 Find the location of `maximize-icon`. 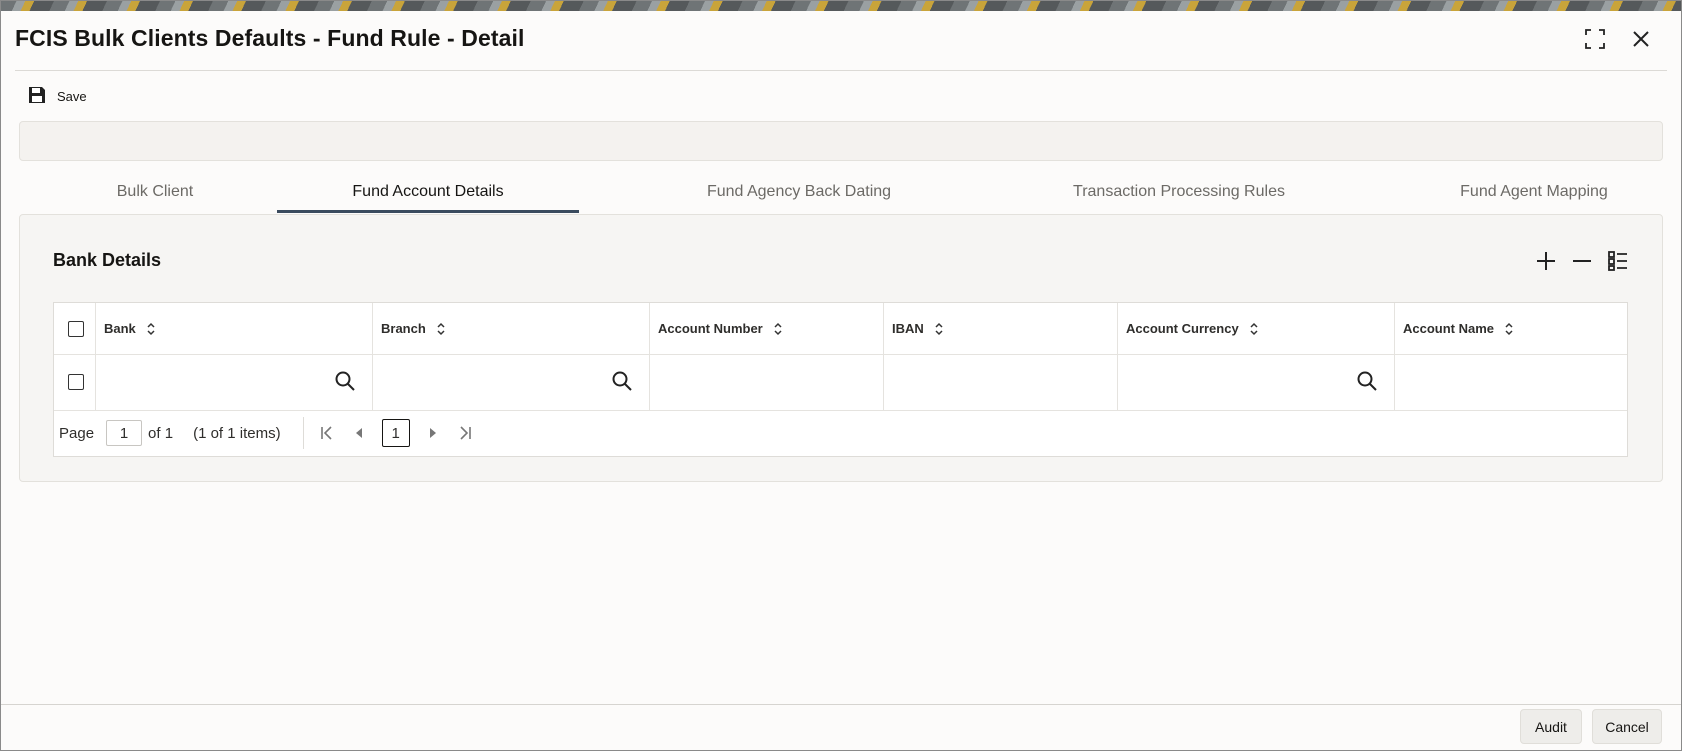

maximize-icon is located at coordinates (1595, 39).